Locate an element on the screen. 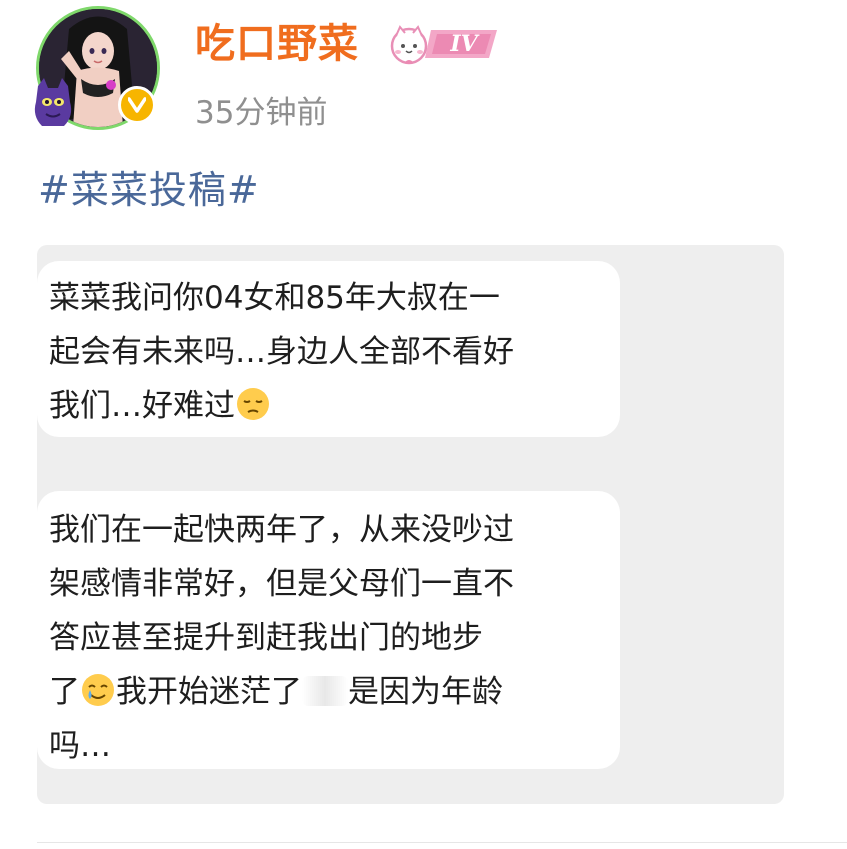  message-line: 答应甚至提升到赶我出门的地步 is located at coordinates (266, 638).